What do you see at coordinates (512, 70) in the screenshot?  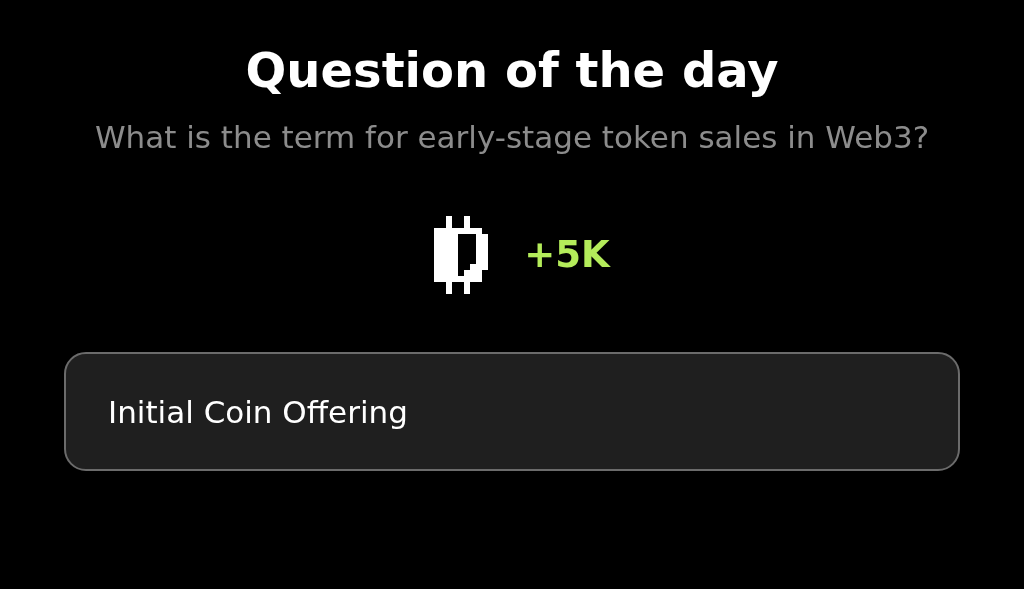 I see `title: Question of the day` at bounding box center [512, 70].